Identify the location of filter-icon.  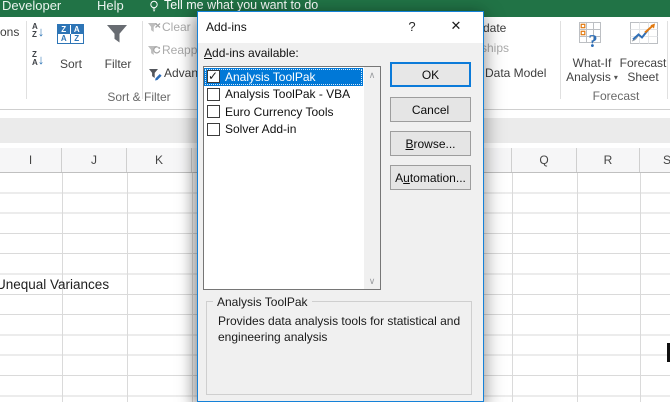
(117, 34).